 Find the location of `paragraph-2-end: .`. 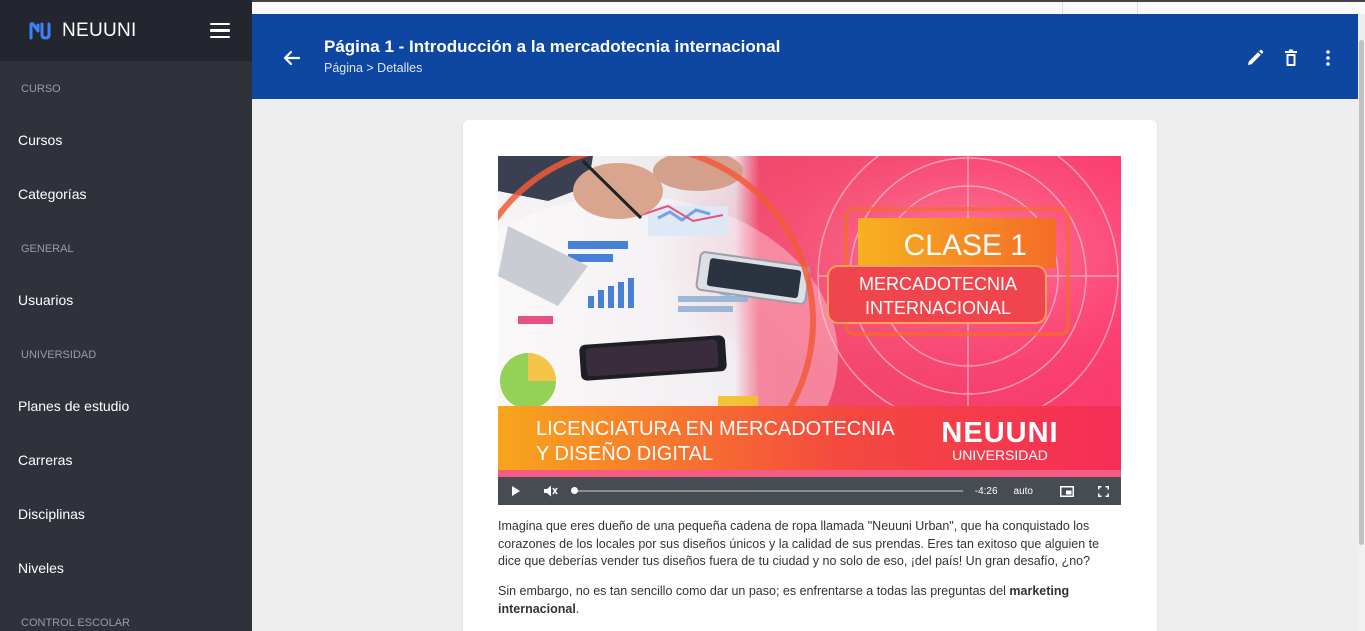

paragraph-2-end: . is located at coordinates (577, 608).